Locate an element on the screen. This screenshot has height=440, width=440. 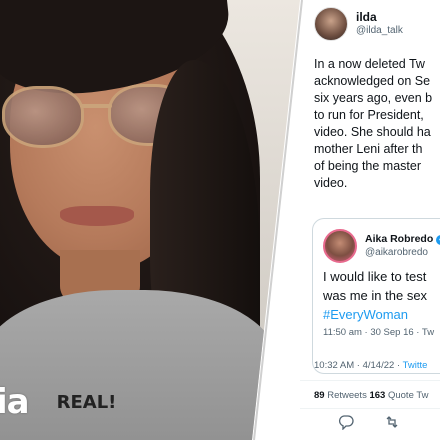
tweet-line: In a now deleted Tw is located at coordinates (369, 64).